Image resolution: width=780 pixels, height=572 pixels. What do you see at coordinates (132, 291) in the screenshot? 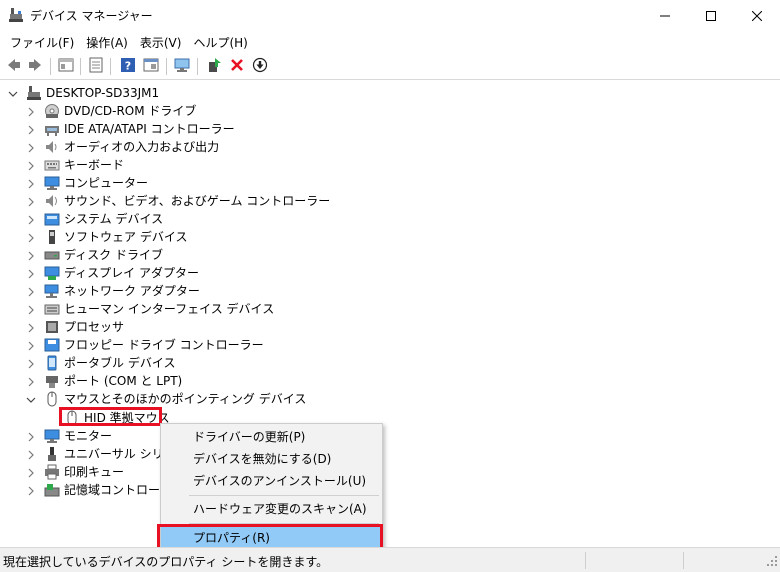
I see `tree-category-label: ネットワーク アダプター` at bounding box center [132, 291].